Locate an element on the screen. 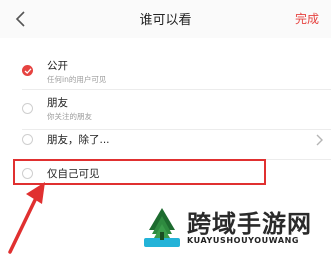 Image resolution: width=331 pixels, height=260 pixels. option-subtitle: 你关注的朋友 is located at coordinates (69, 116).